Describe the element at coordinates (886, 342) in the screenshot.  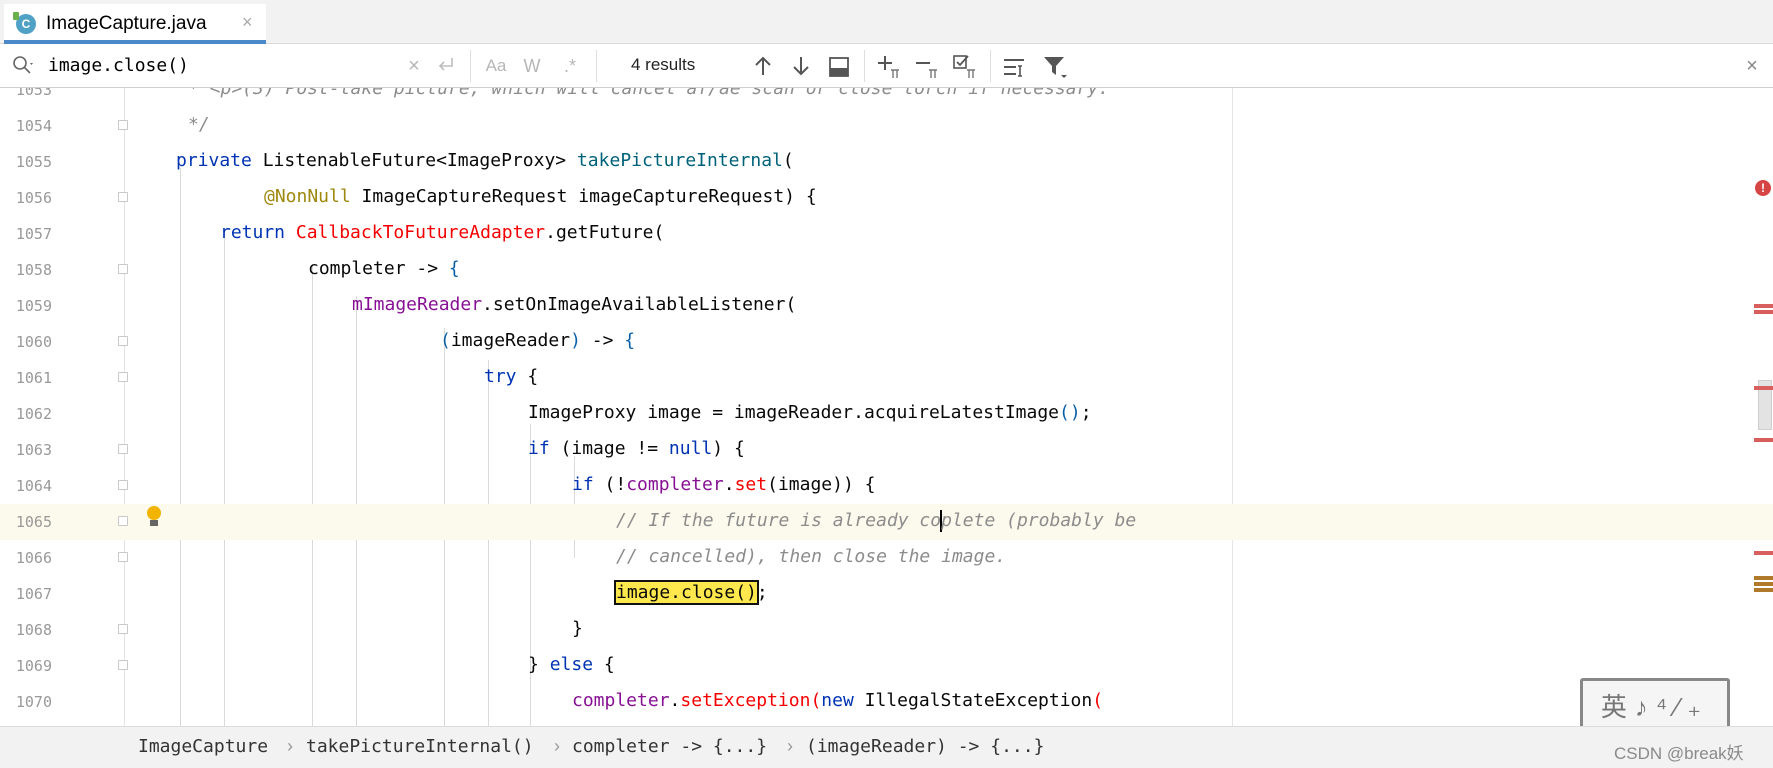
I see `code-line: 1060 (imageReader) -> {` at that location.